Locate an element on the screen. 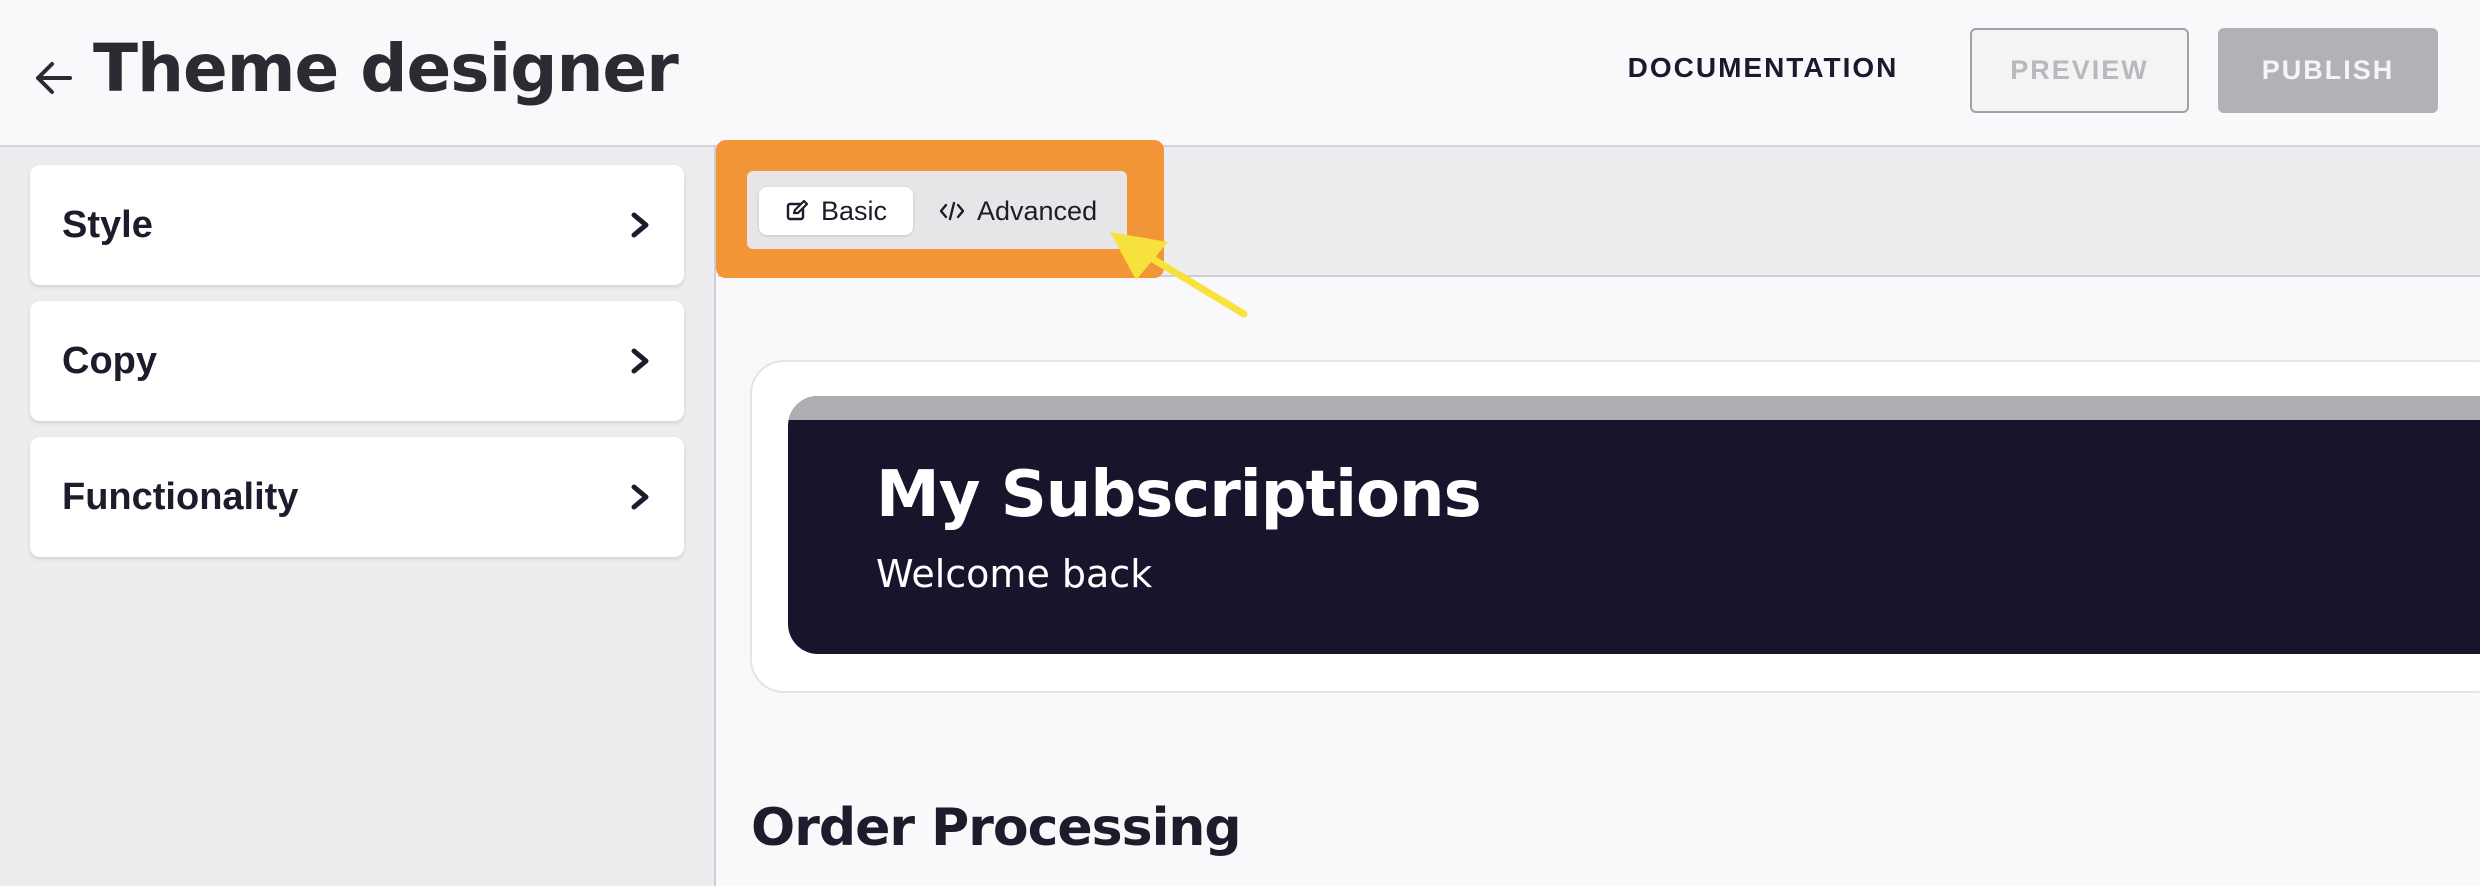 The image size is (2480, 886). code-icon is located at coordinates (952, 211).